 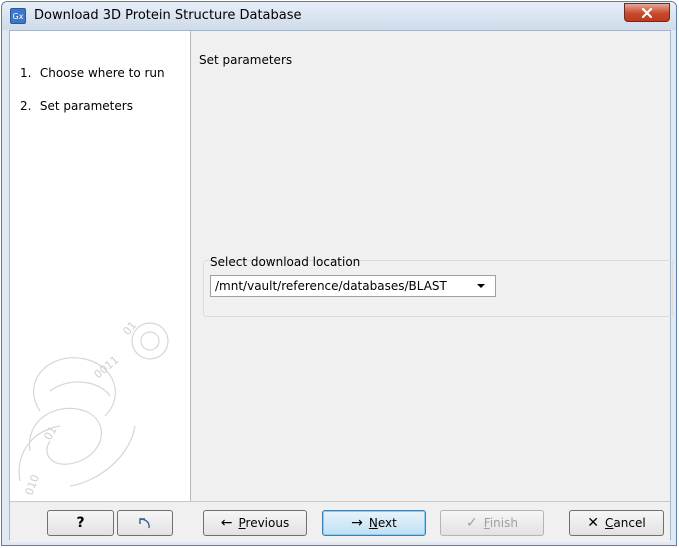 I want to click on download-location-select: /mnt/vault/reference/databases/BLAST, so click(x=353, y=286).